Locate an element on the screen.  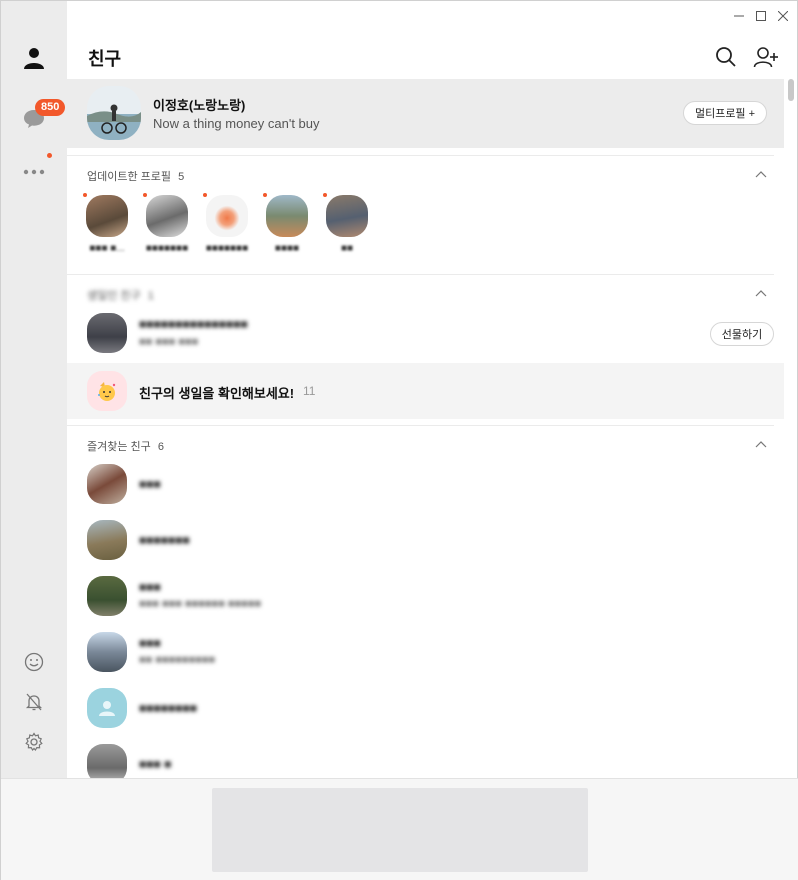
updated-profile-item: ■■ is located at coordinates (347, 223).